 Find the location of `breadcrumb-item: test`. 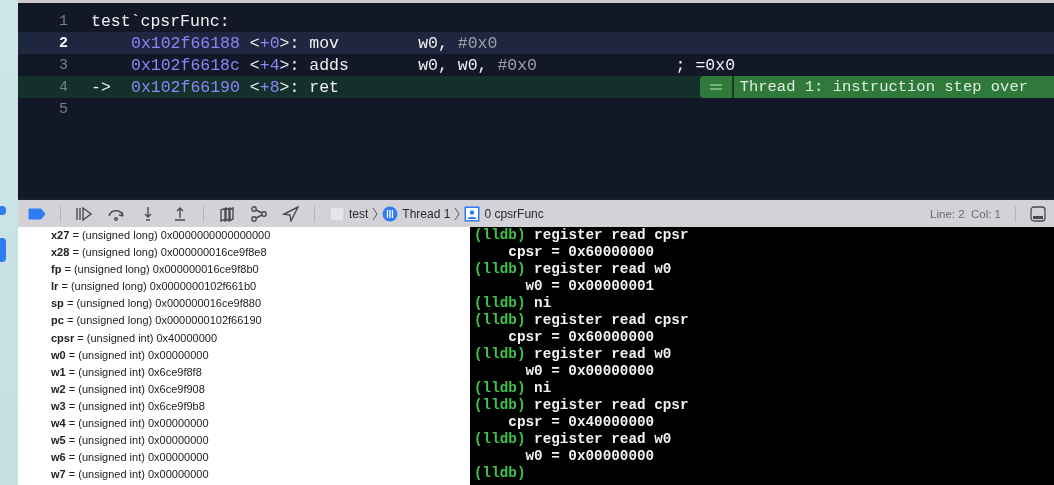

breadcrumb-item: test is located at coordinates (349, 213).